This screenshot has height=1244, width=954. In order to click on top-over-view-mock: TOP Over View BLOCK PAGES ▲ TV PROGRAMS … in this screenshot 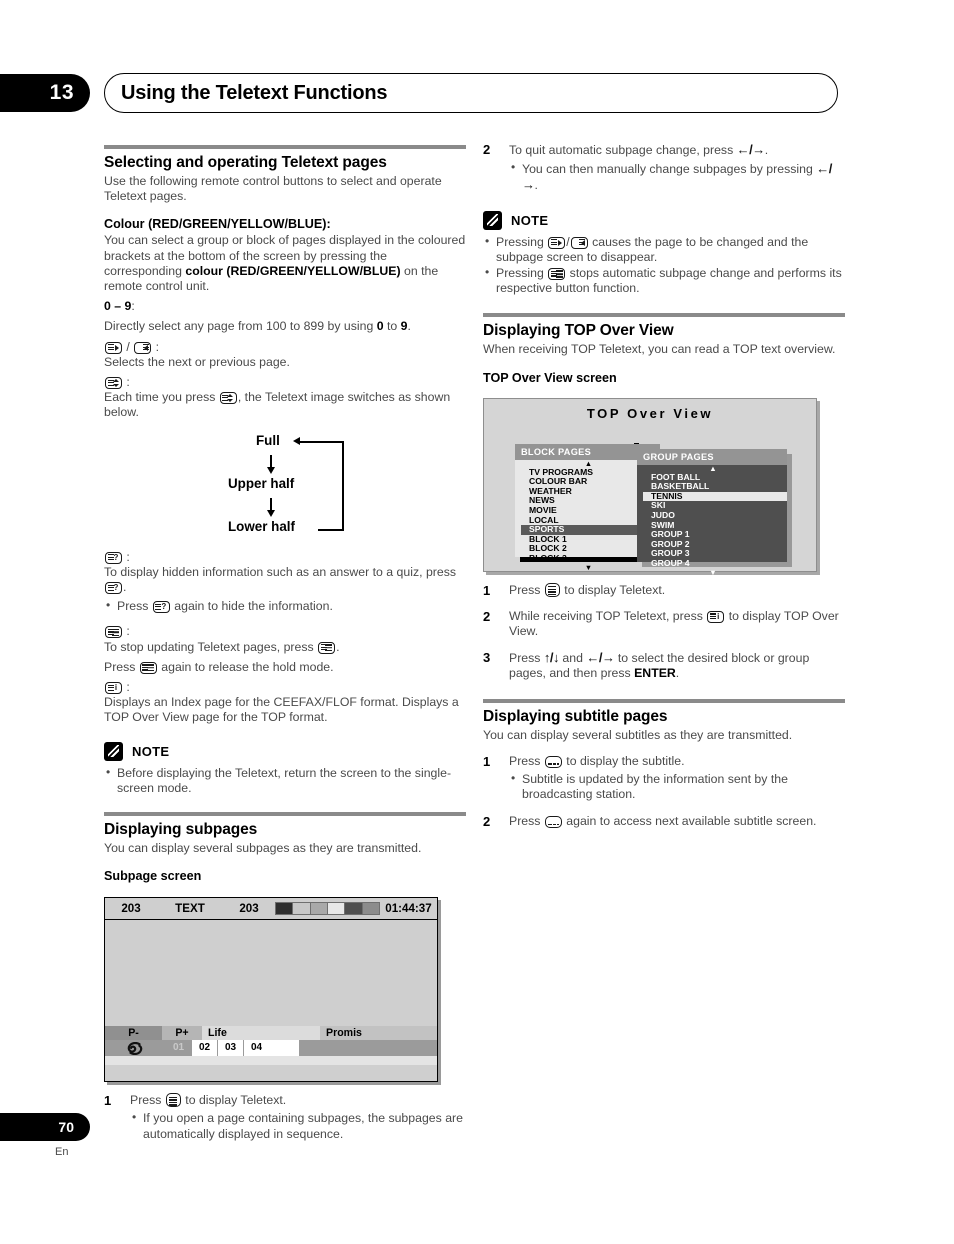, I will do `click(650, 486)`.